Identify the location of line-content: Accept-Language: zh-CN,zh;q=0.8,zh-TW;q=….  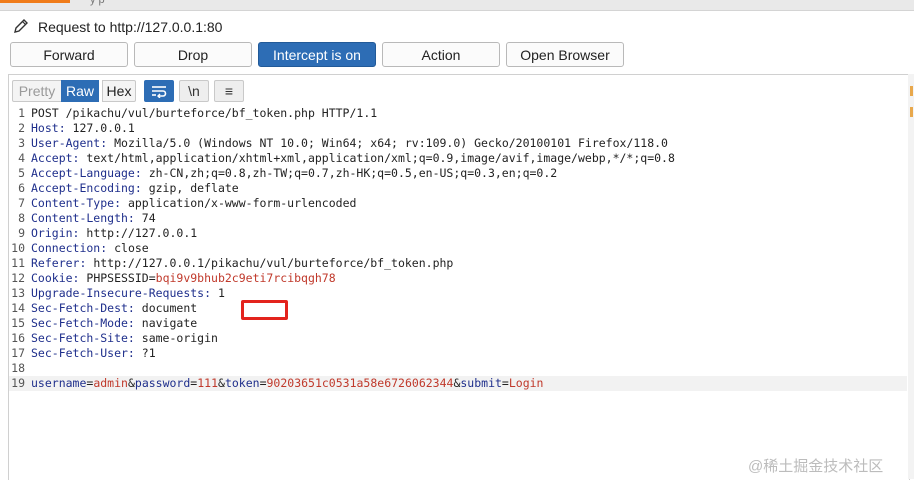
(294, 173).